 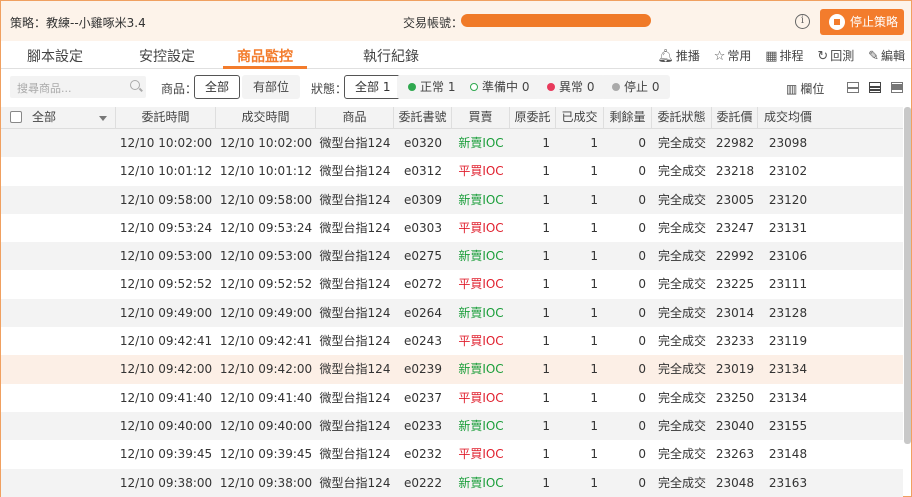 I want to click on view-compact-icon, so click(x=853, y=87).